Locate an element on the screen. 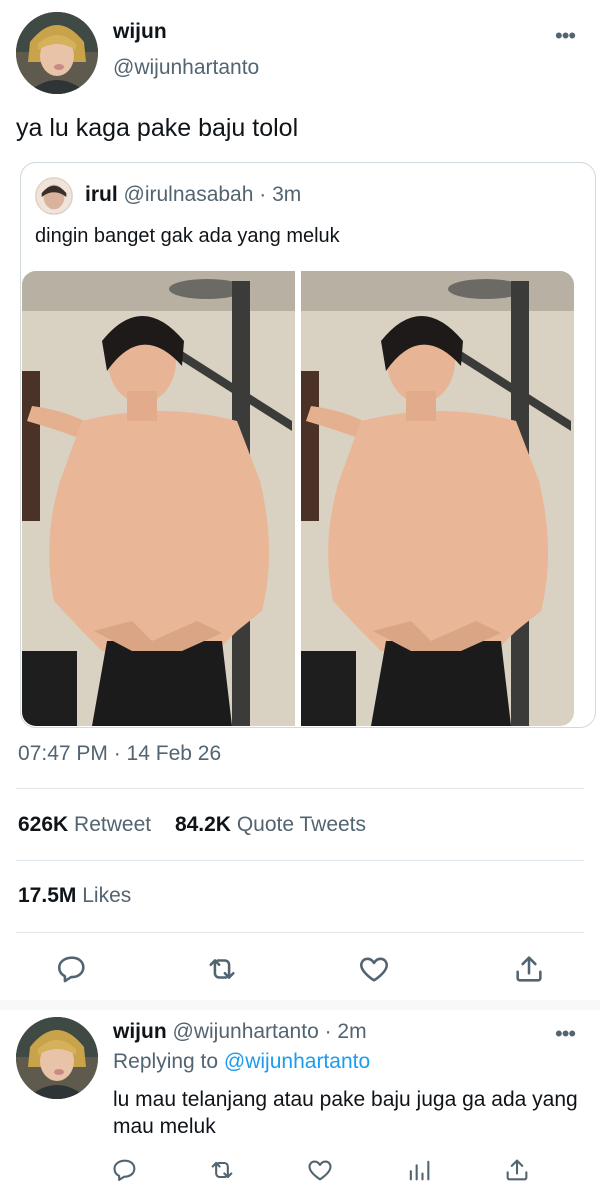 Image resolution: width=600 pixels, height=1200 pixels. tweet-text: ya lu kaga pake baju tolol is located at coordinates (157, 128).